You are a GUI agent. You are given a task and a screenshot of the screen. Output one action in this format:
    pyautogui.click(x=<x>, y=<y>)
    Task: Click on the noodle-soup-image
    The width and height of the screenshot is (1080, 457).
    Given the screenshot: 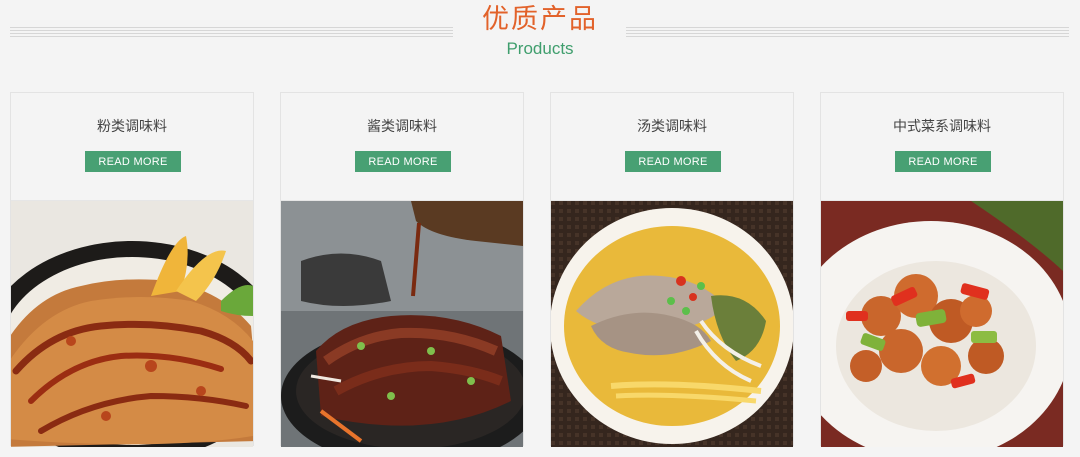 What is the action you would take?
    pyautogui.click(x=672, y=324)
    